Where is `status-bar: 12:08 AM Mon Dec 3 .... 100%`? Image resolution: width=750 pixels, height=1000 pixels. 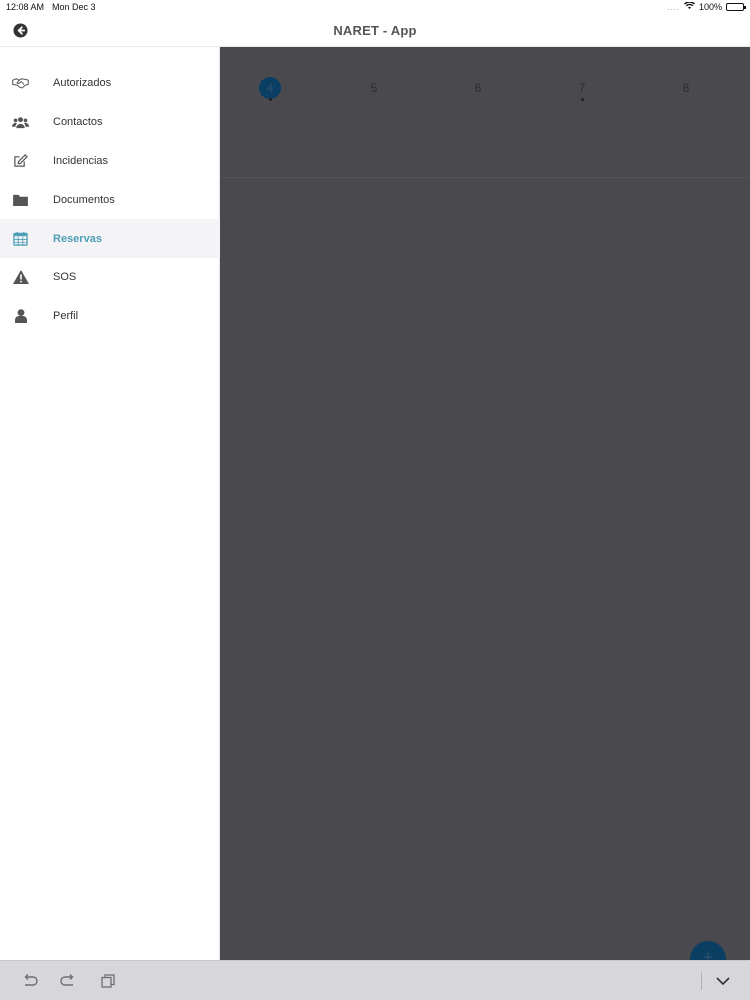
status-bar: 12:08 AM Mon Dec 3 .... 100% is located at coordinates (375, 7).